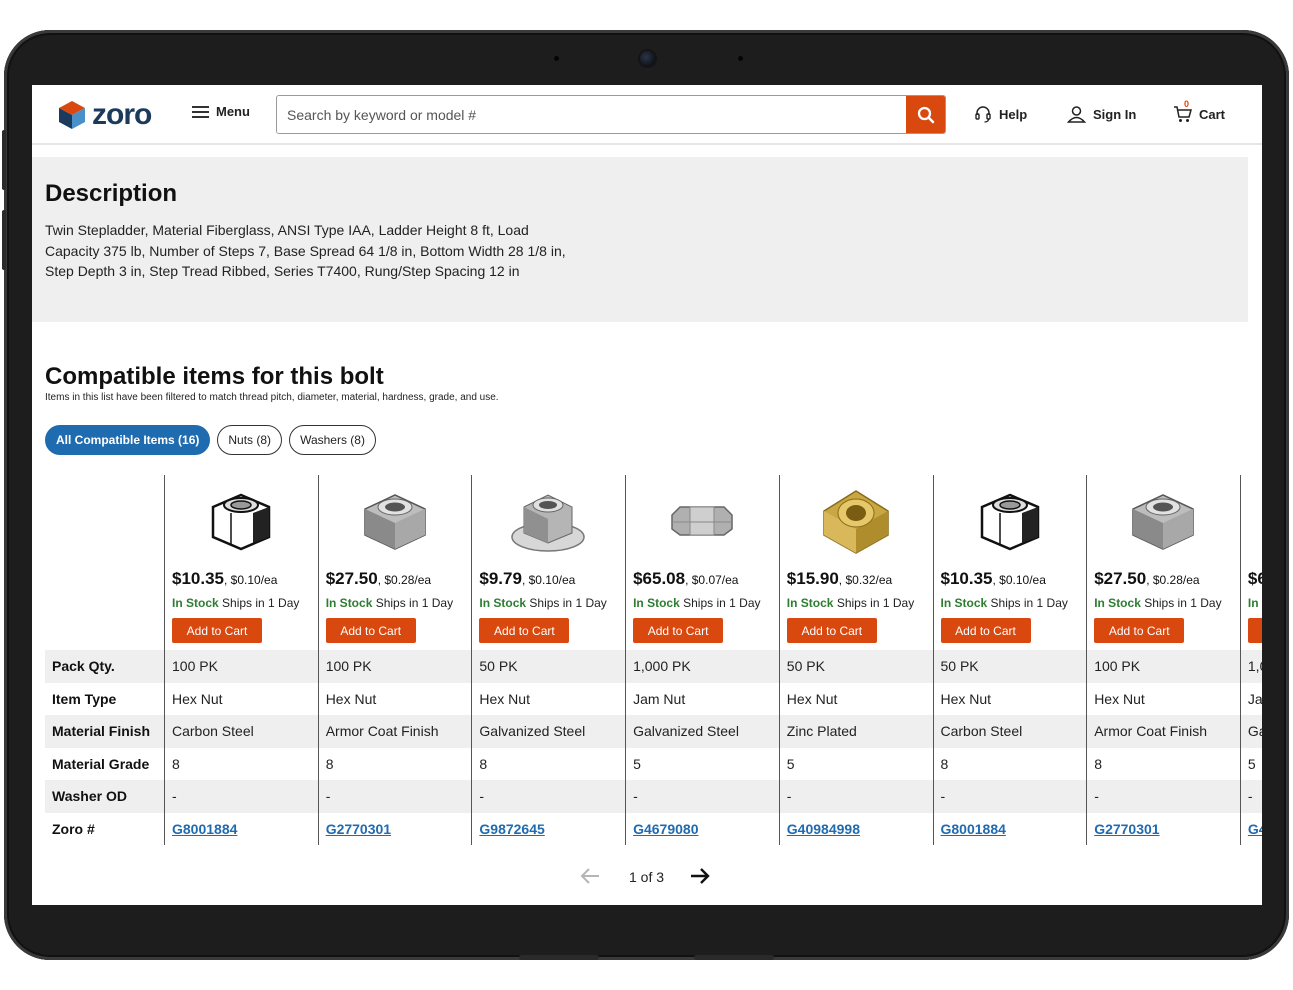 This screenshot has height=990, width=1293. I want to click on filter-all-compatible: All Compatible Items (16), so click(128, 440).